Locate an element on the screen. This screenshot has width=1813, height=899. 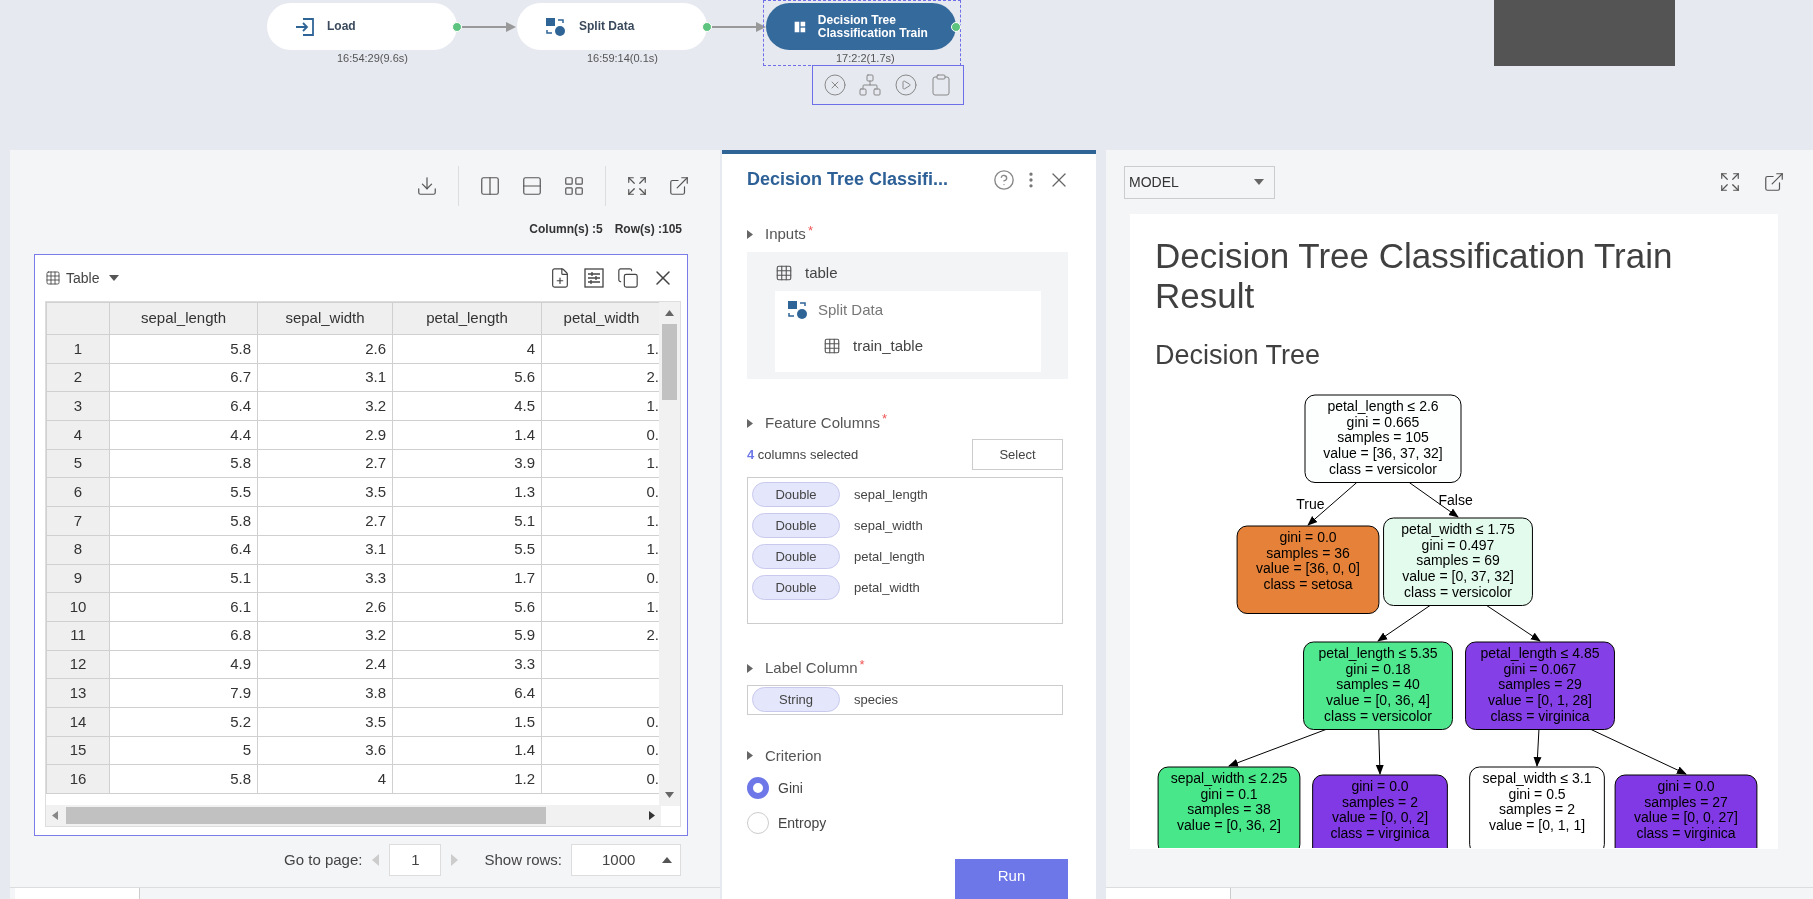
column-header: petal_length is located at coordinates (467, 318).